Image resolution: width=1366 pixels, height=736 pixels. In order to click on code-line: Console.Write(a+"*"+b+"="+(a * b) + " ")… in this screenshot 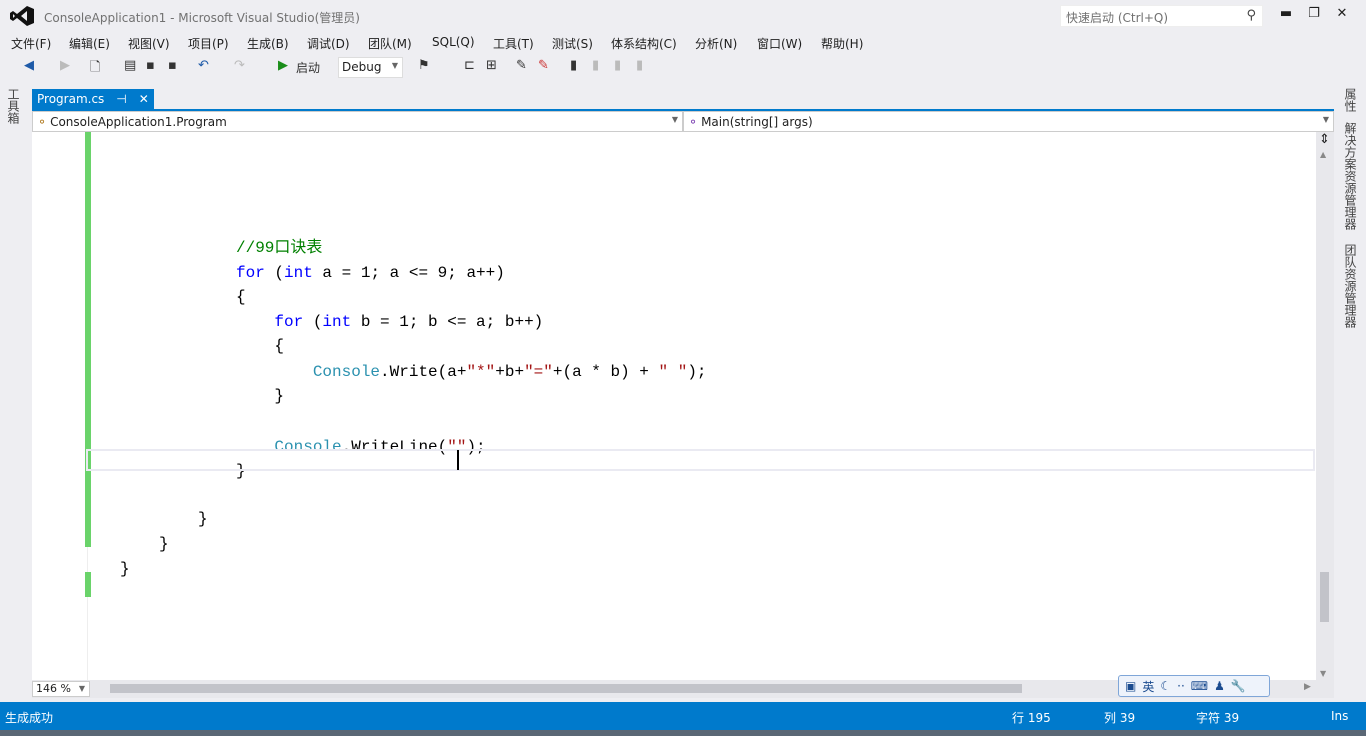, I will do `click(471, 372)`.